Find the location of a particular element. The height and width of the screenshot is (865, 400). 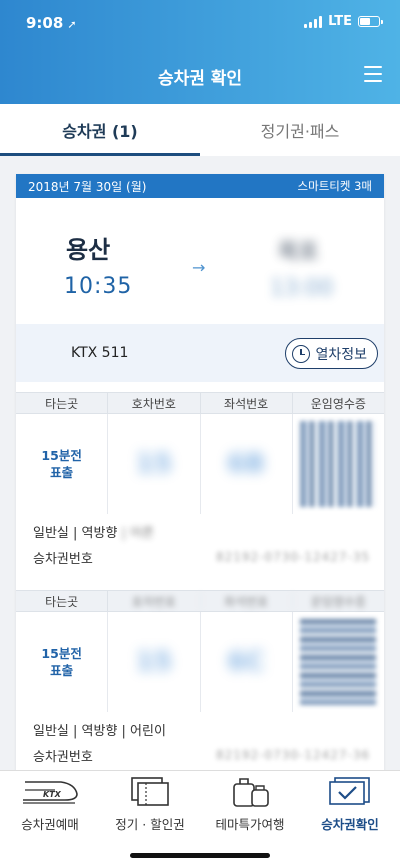

departure-time: 10:35 is located at coordinates (98, 286).